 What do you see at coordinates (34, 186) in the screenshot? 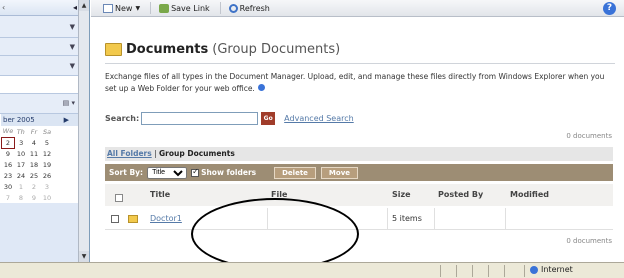
I see `calendar-day-other-month: 2` at bounding box center [34, 186].